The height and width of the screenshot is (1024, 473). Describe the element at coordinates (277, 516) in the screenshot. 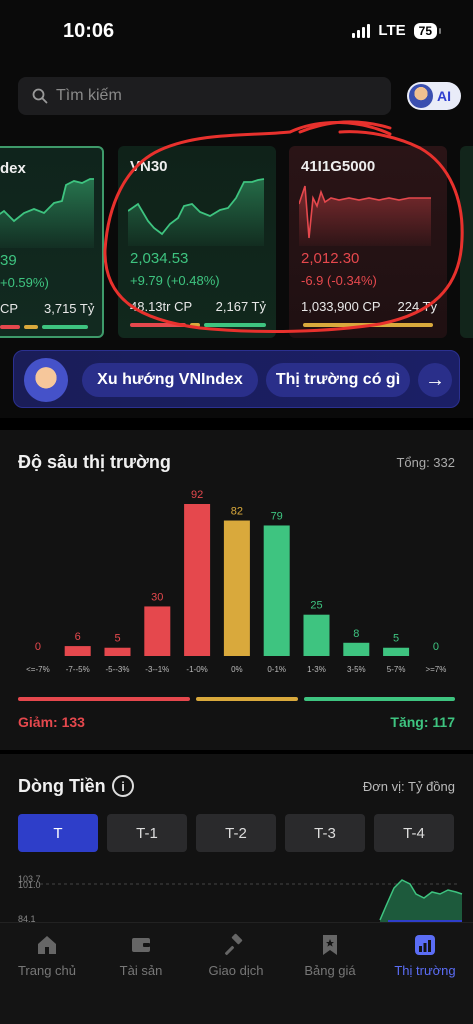

I see `depth-bar-value: 79` at that location.